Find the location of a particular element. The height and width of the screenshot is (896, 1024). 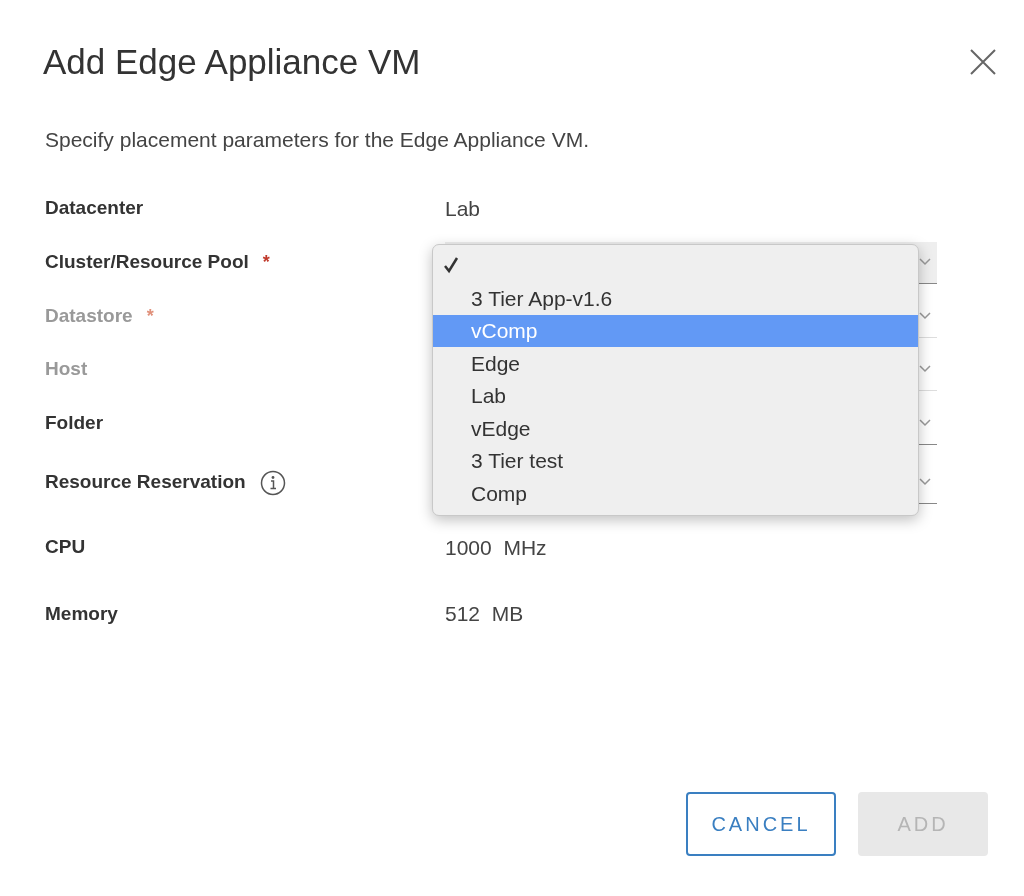

dropdown-option: vEdge is located at coordinates (675, 428).